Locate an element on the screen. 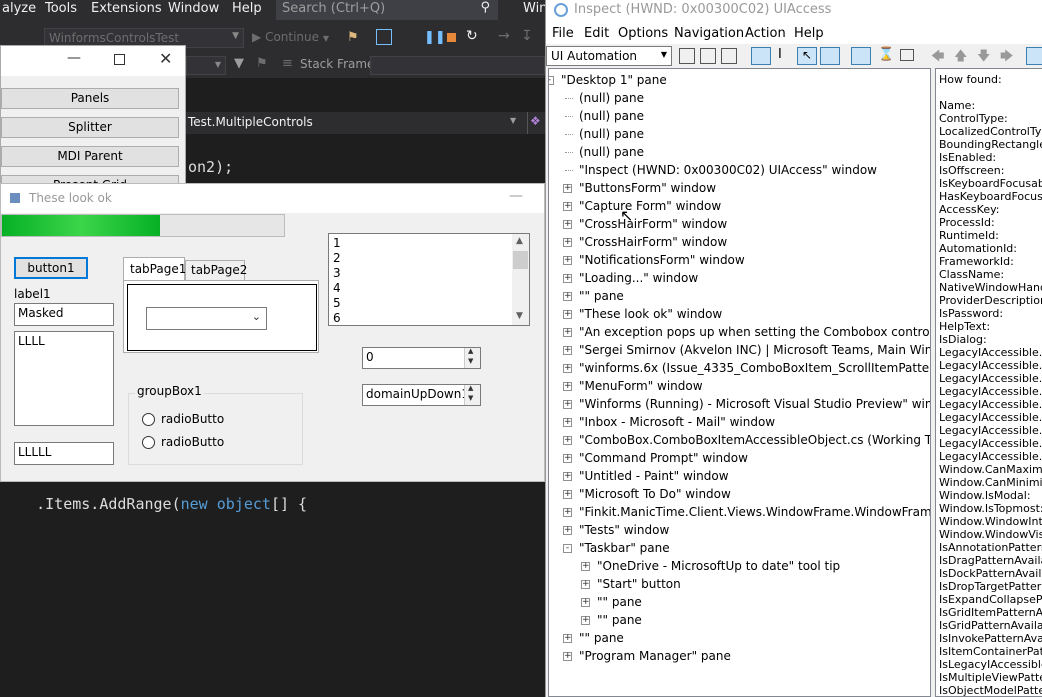 This screenshot has width=1042, height=697. debug-icon: ⚑ is located at coordinates (353, 37).